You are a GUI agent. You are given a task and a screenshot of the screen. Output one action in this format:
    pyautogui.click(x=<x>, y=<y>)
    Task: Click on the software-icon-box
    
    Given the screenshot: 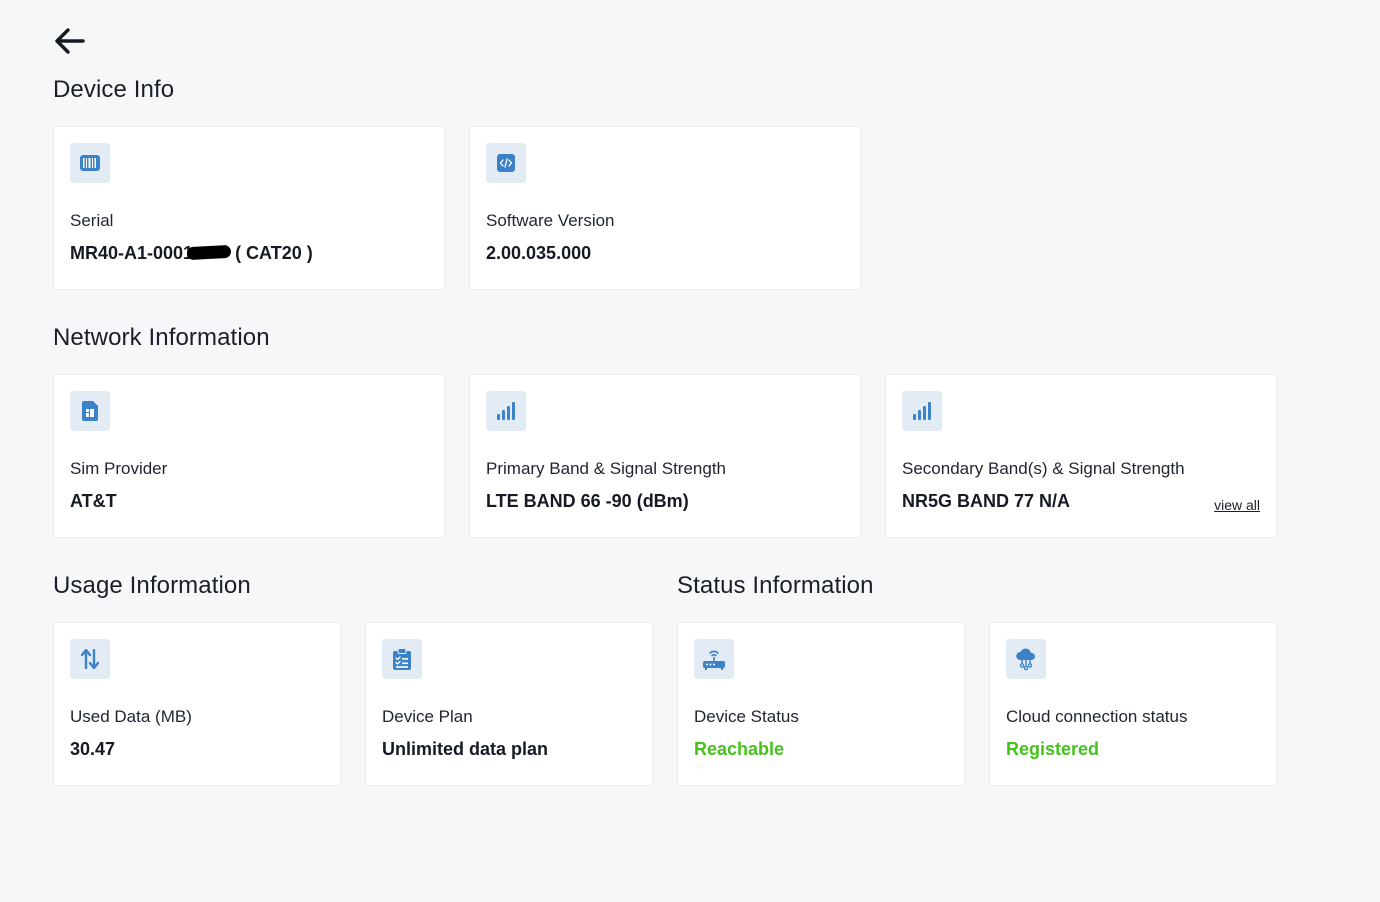 What is the action you would take?
    pyautogui.click(x=506, y=163)
    